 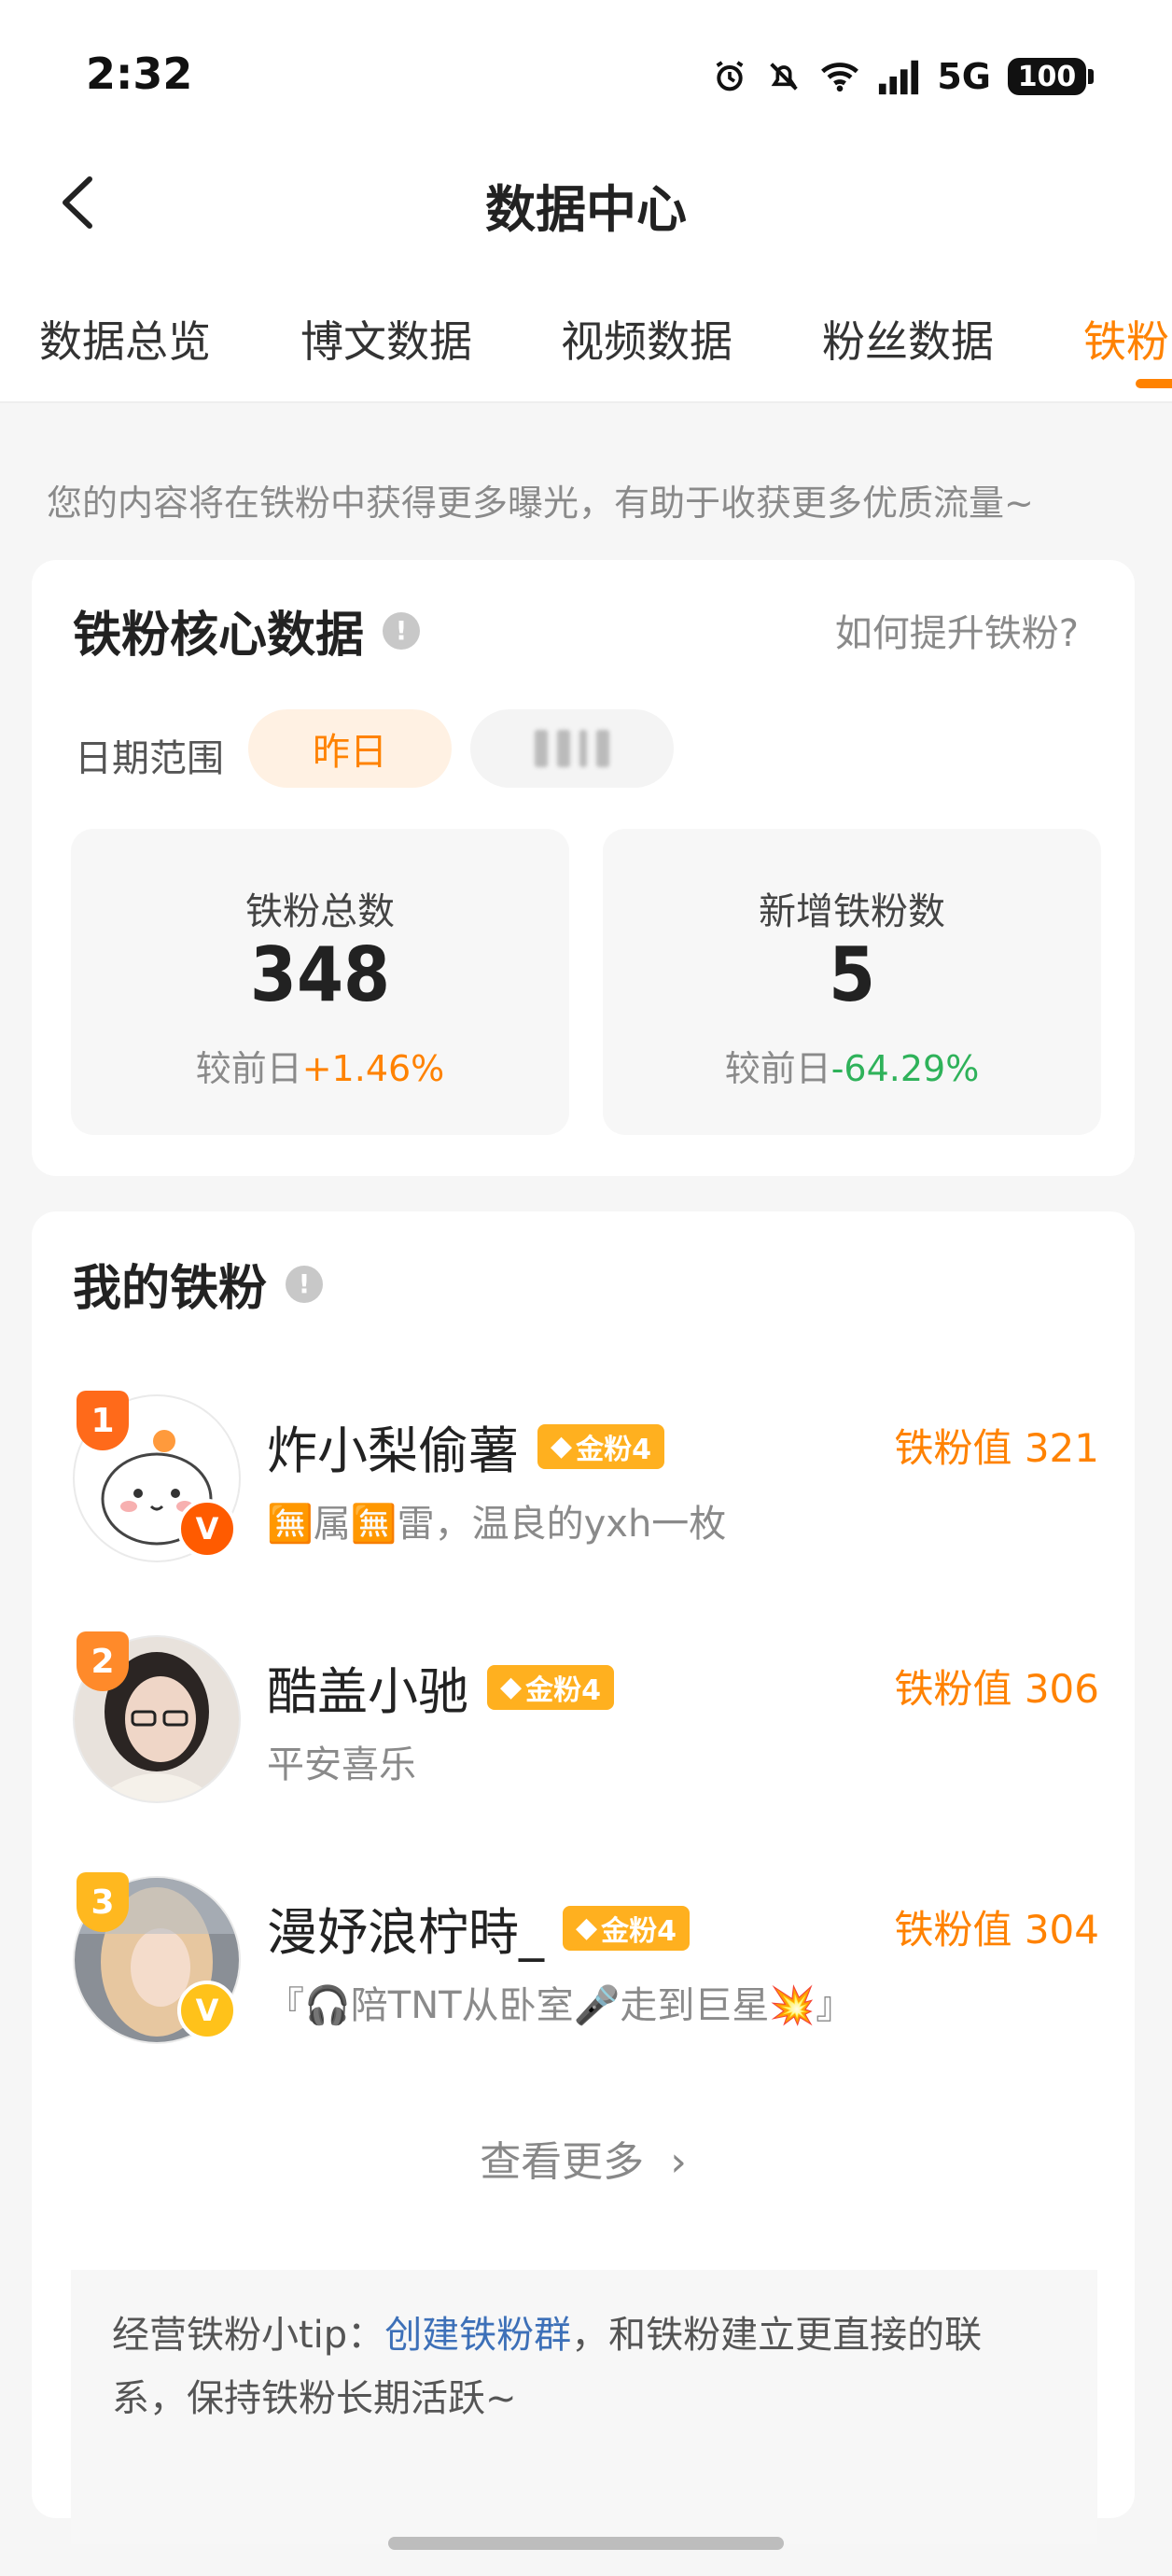 What do you see at coordinates (908, 339) in the screenshot?
I see `tab-fans-data: 粉丝数据` at bounding box center [908, 339].